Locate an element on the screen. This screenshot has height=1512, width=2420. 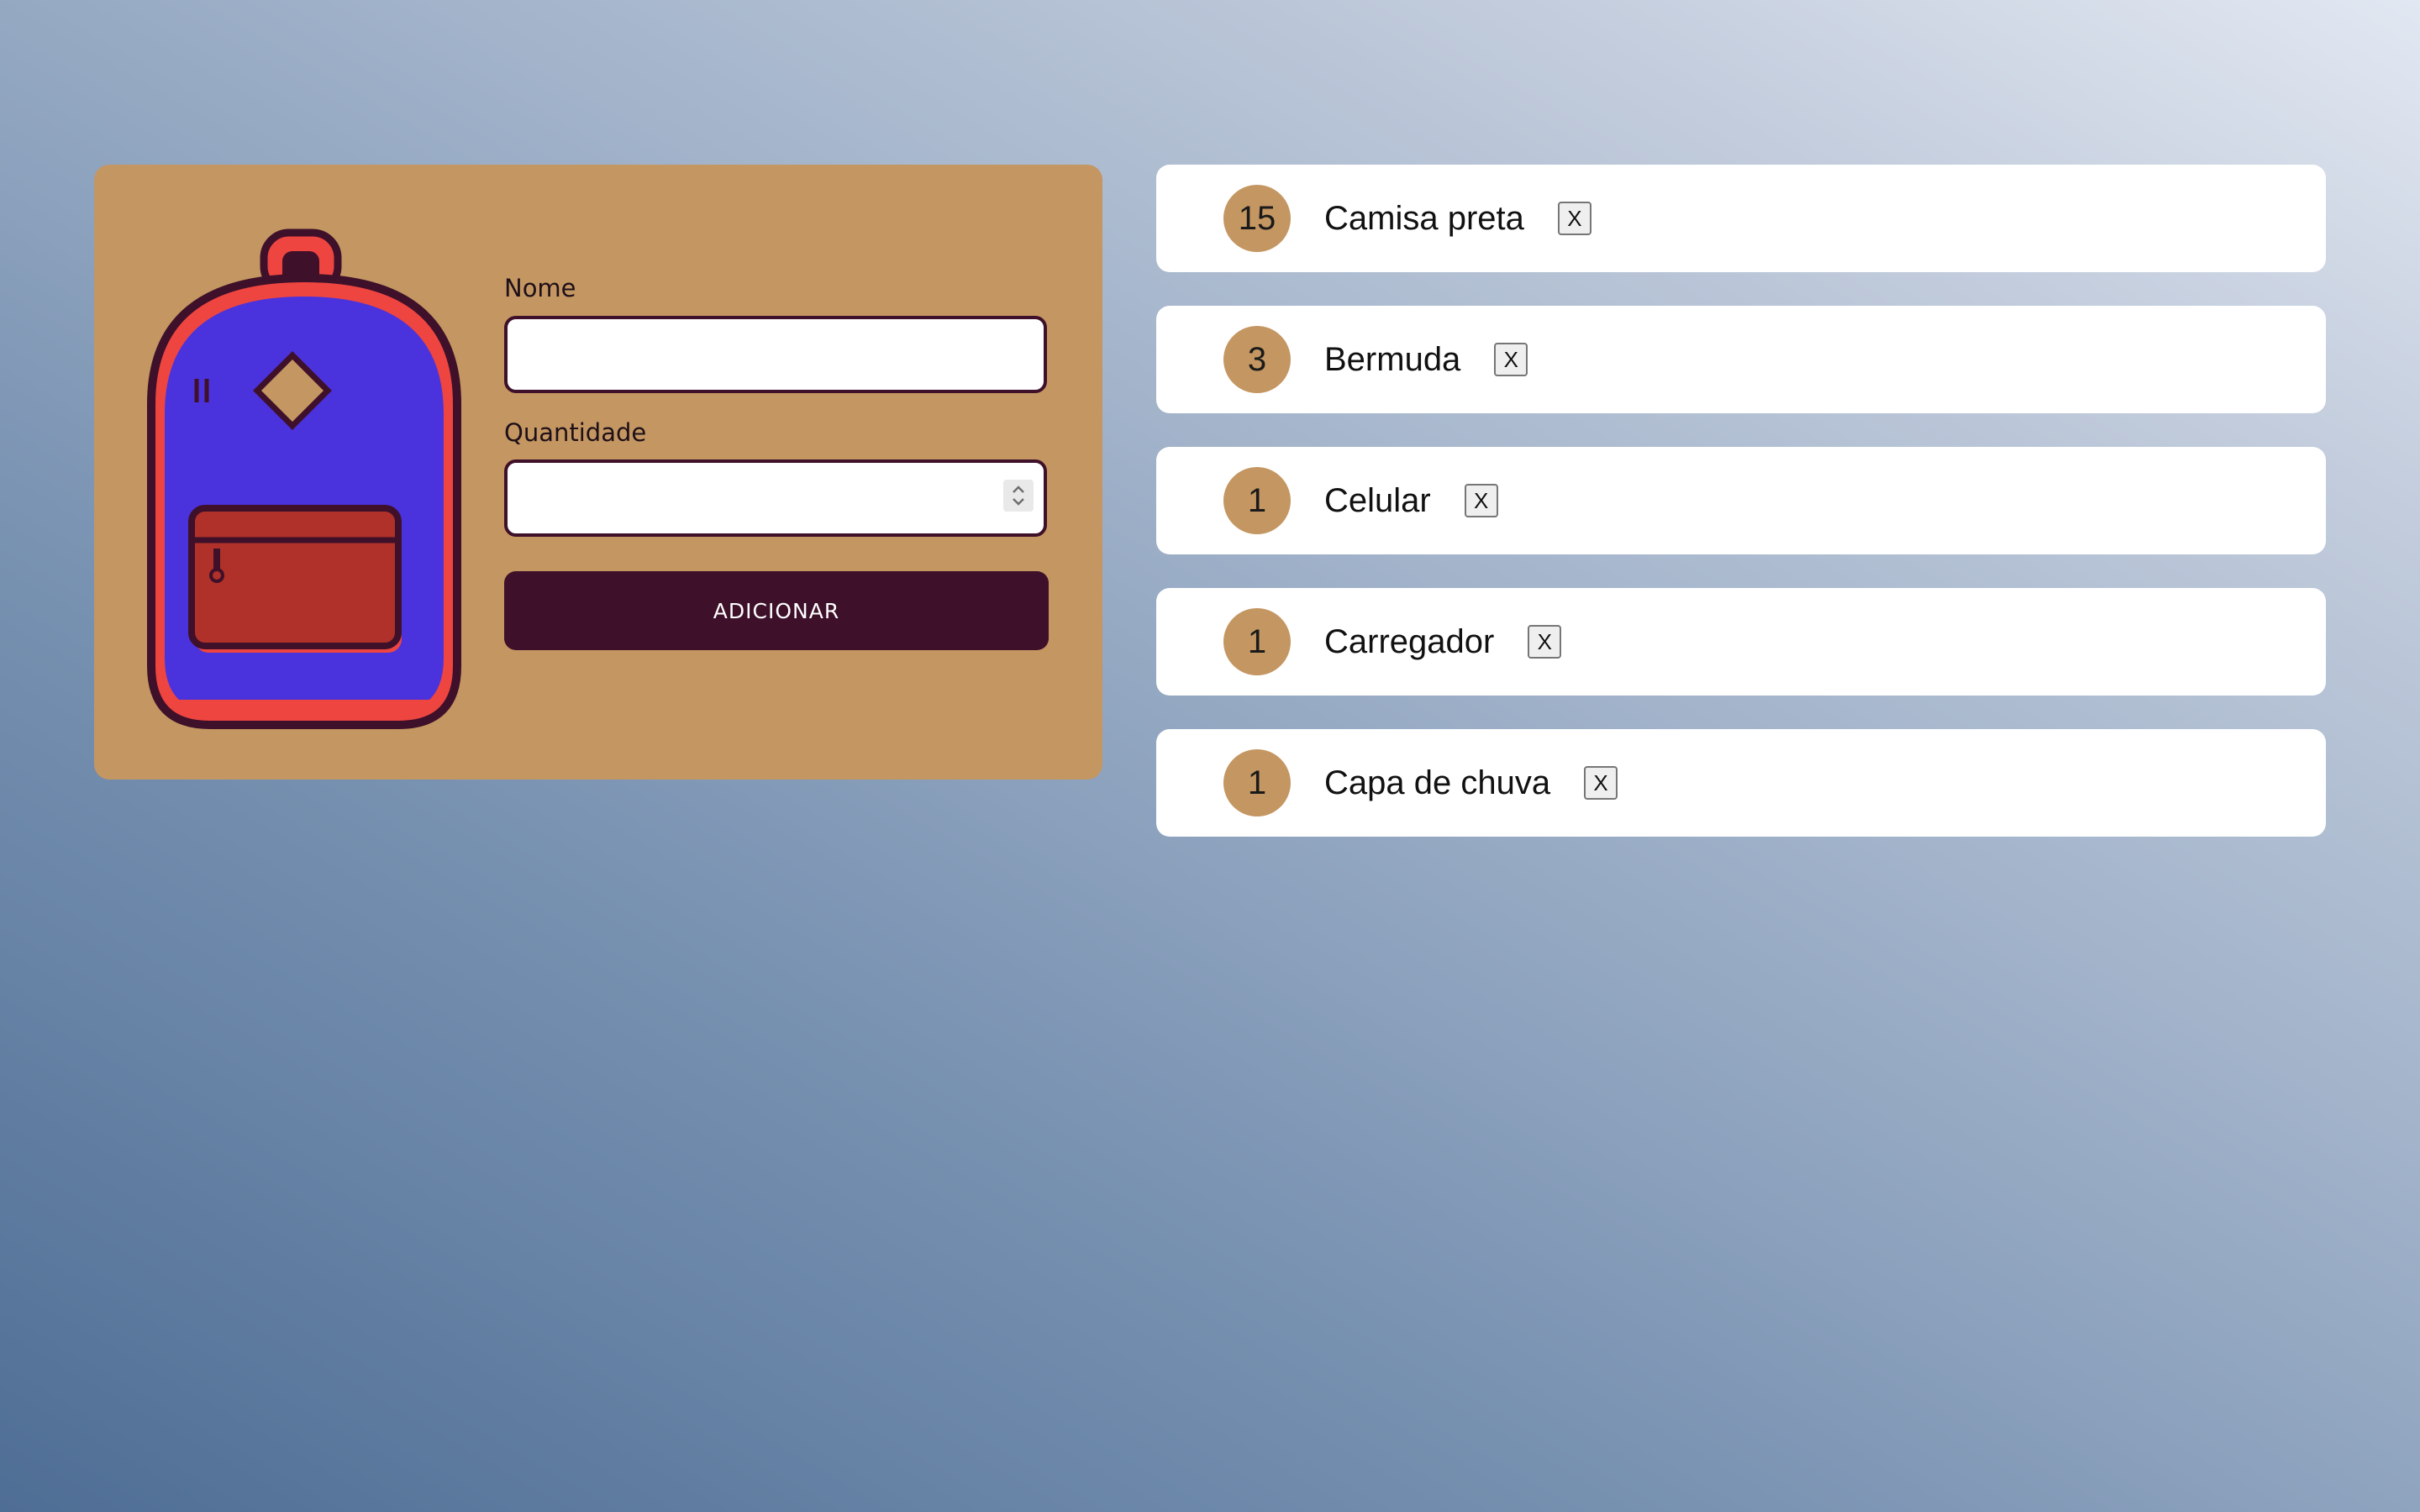
quantity-field is located at coordinates (777, 498).